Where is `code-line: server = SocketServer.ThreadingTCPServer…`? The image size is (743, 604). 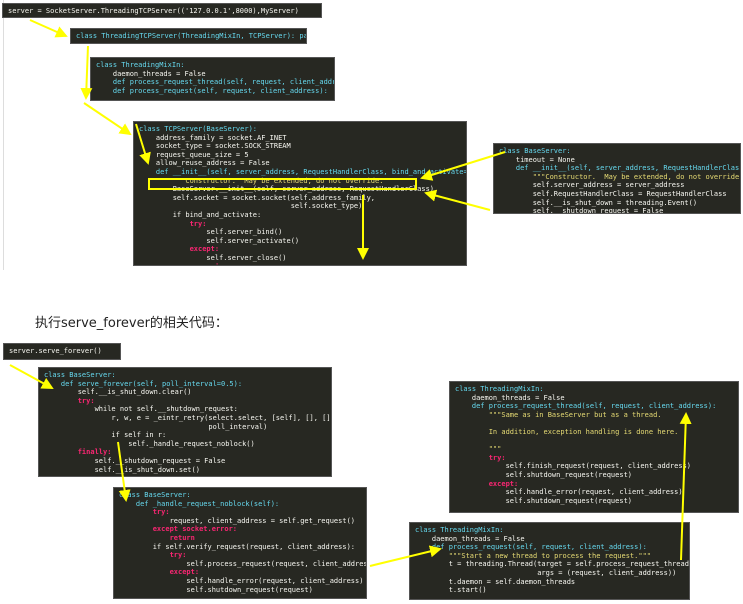
code-line: server = SocketServer.ThreadingTCPServer… is located at coordinates (153, 11).